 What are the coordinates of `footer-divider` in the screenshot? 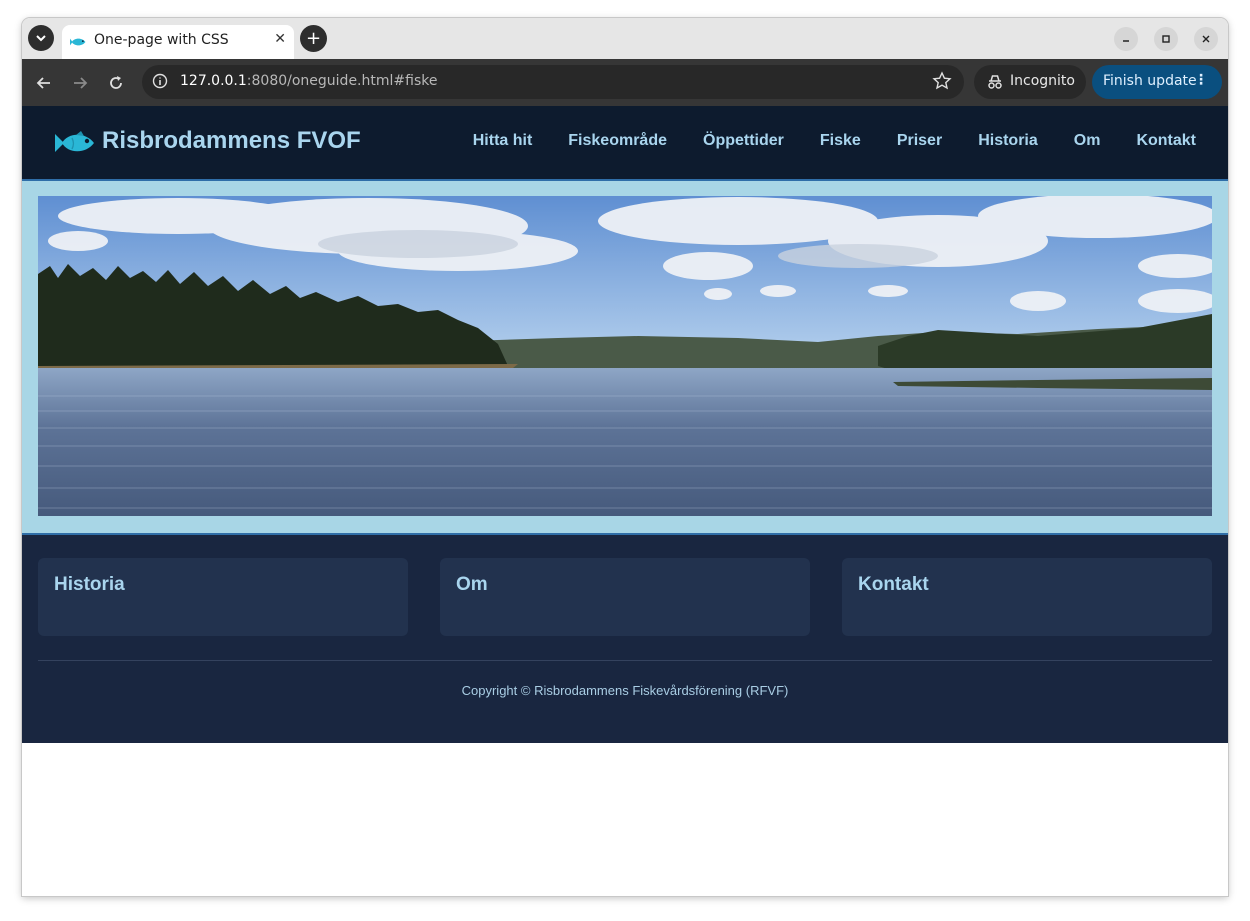 It's located at (625, 660).